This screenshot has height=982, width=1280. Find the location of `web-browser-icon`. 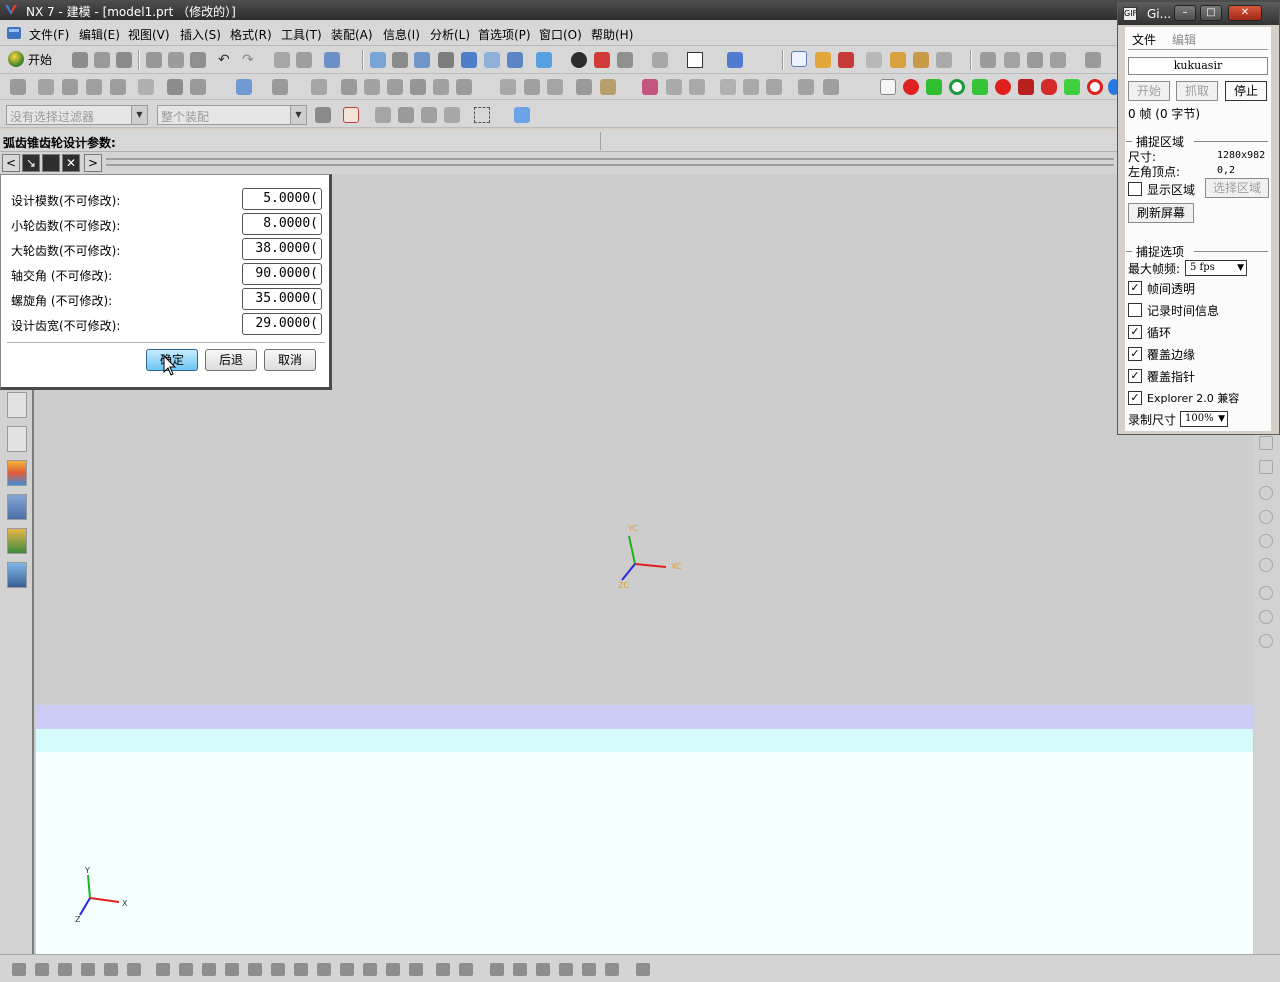

web-browser-icon is located at coordinates (17, 575).